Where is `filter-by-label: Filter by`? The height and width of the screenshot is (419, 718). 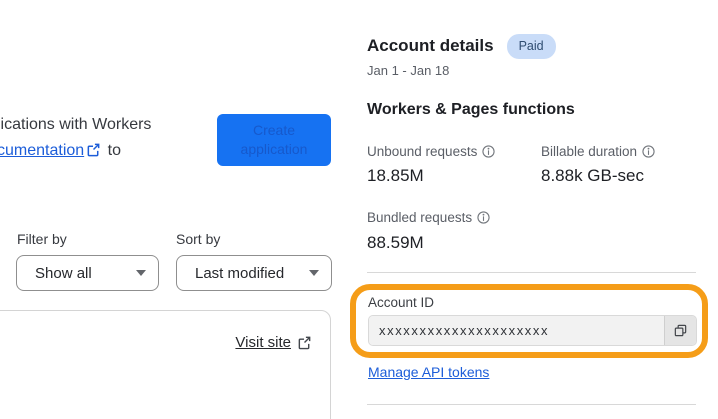 filter-by-label: Filter by is located at coordinates (42, 239).